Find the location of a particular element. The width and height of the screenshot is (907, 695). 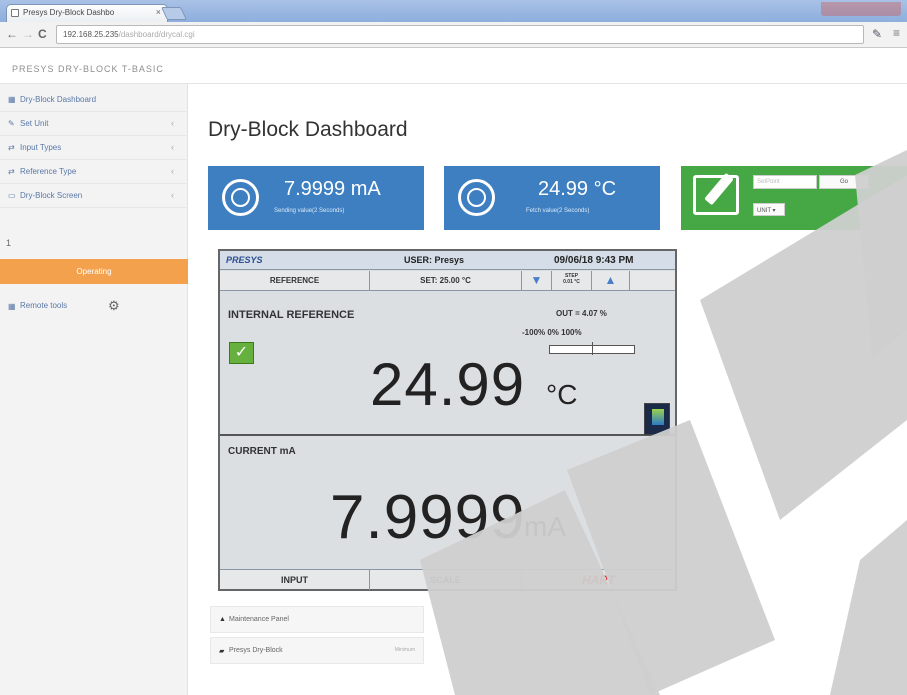

address-bar: 192.168.25.235/dashboard/drycal.cgi is located at coordinates (460, 34).